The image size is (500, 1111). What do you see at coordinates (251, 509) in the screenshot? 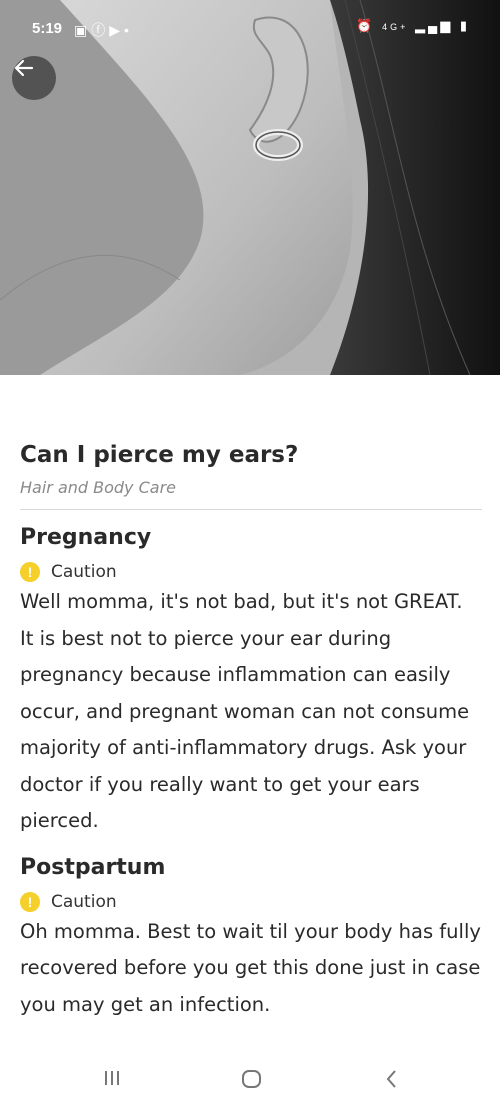
I see `divider` at bounding box center [251, 509].